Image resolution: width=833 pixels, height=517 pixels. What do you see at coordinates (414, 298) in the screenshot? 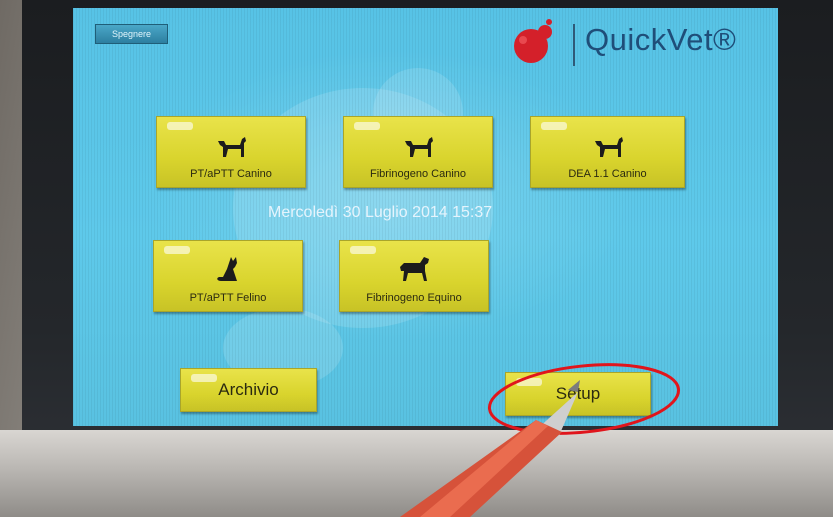
I see `test-button-label: Fibrinogeno Equino` at bounding box center [414, 298].